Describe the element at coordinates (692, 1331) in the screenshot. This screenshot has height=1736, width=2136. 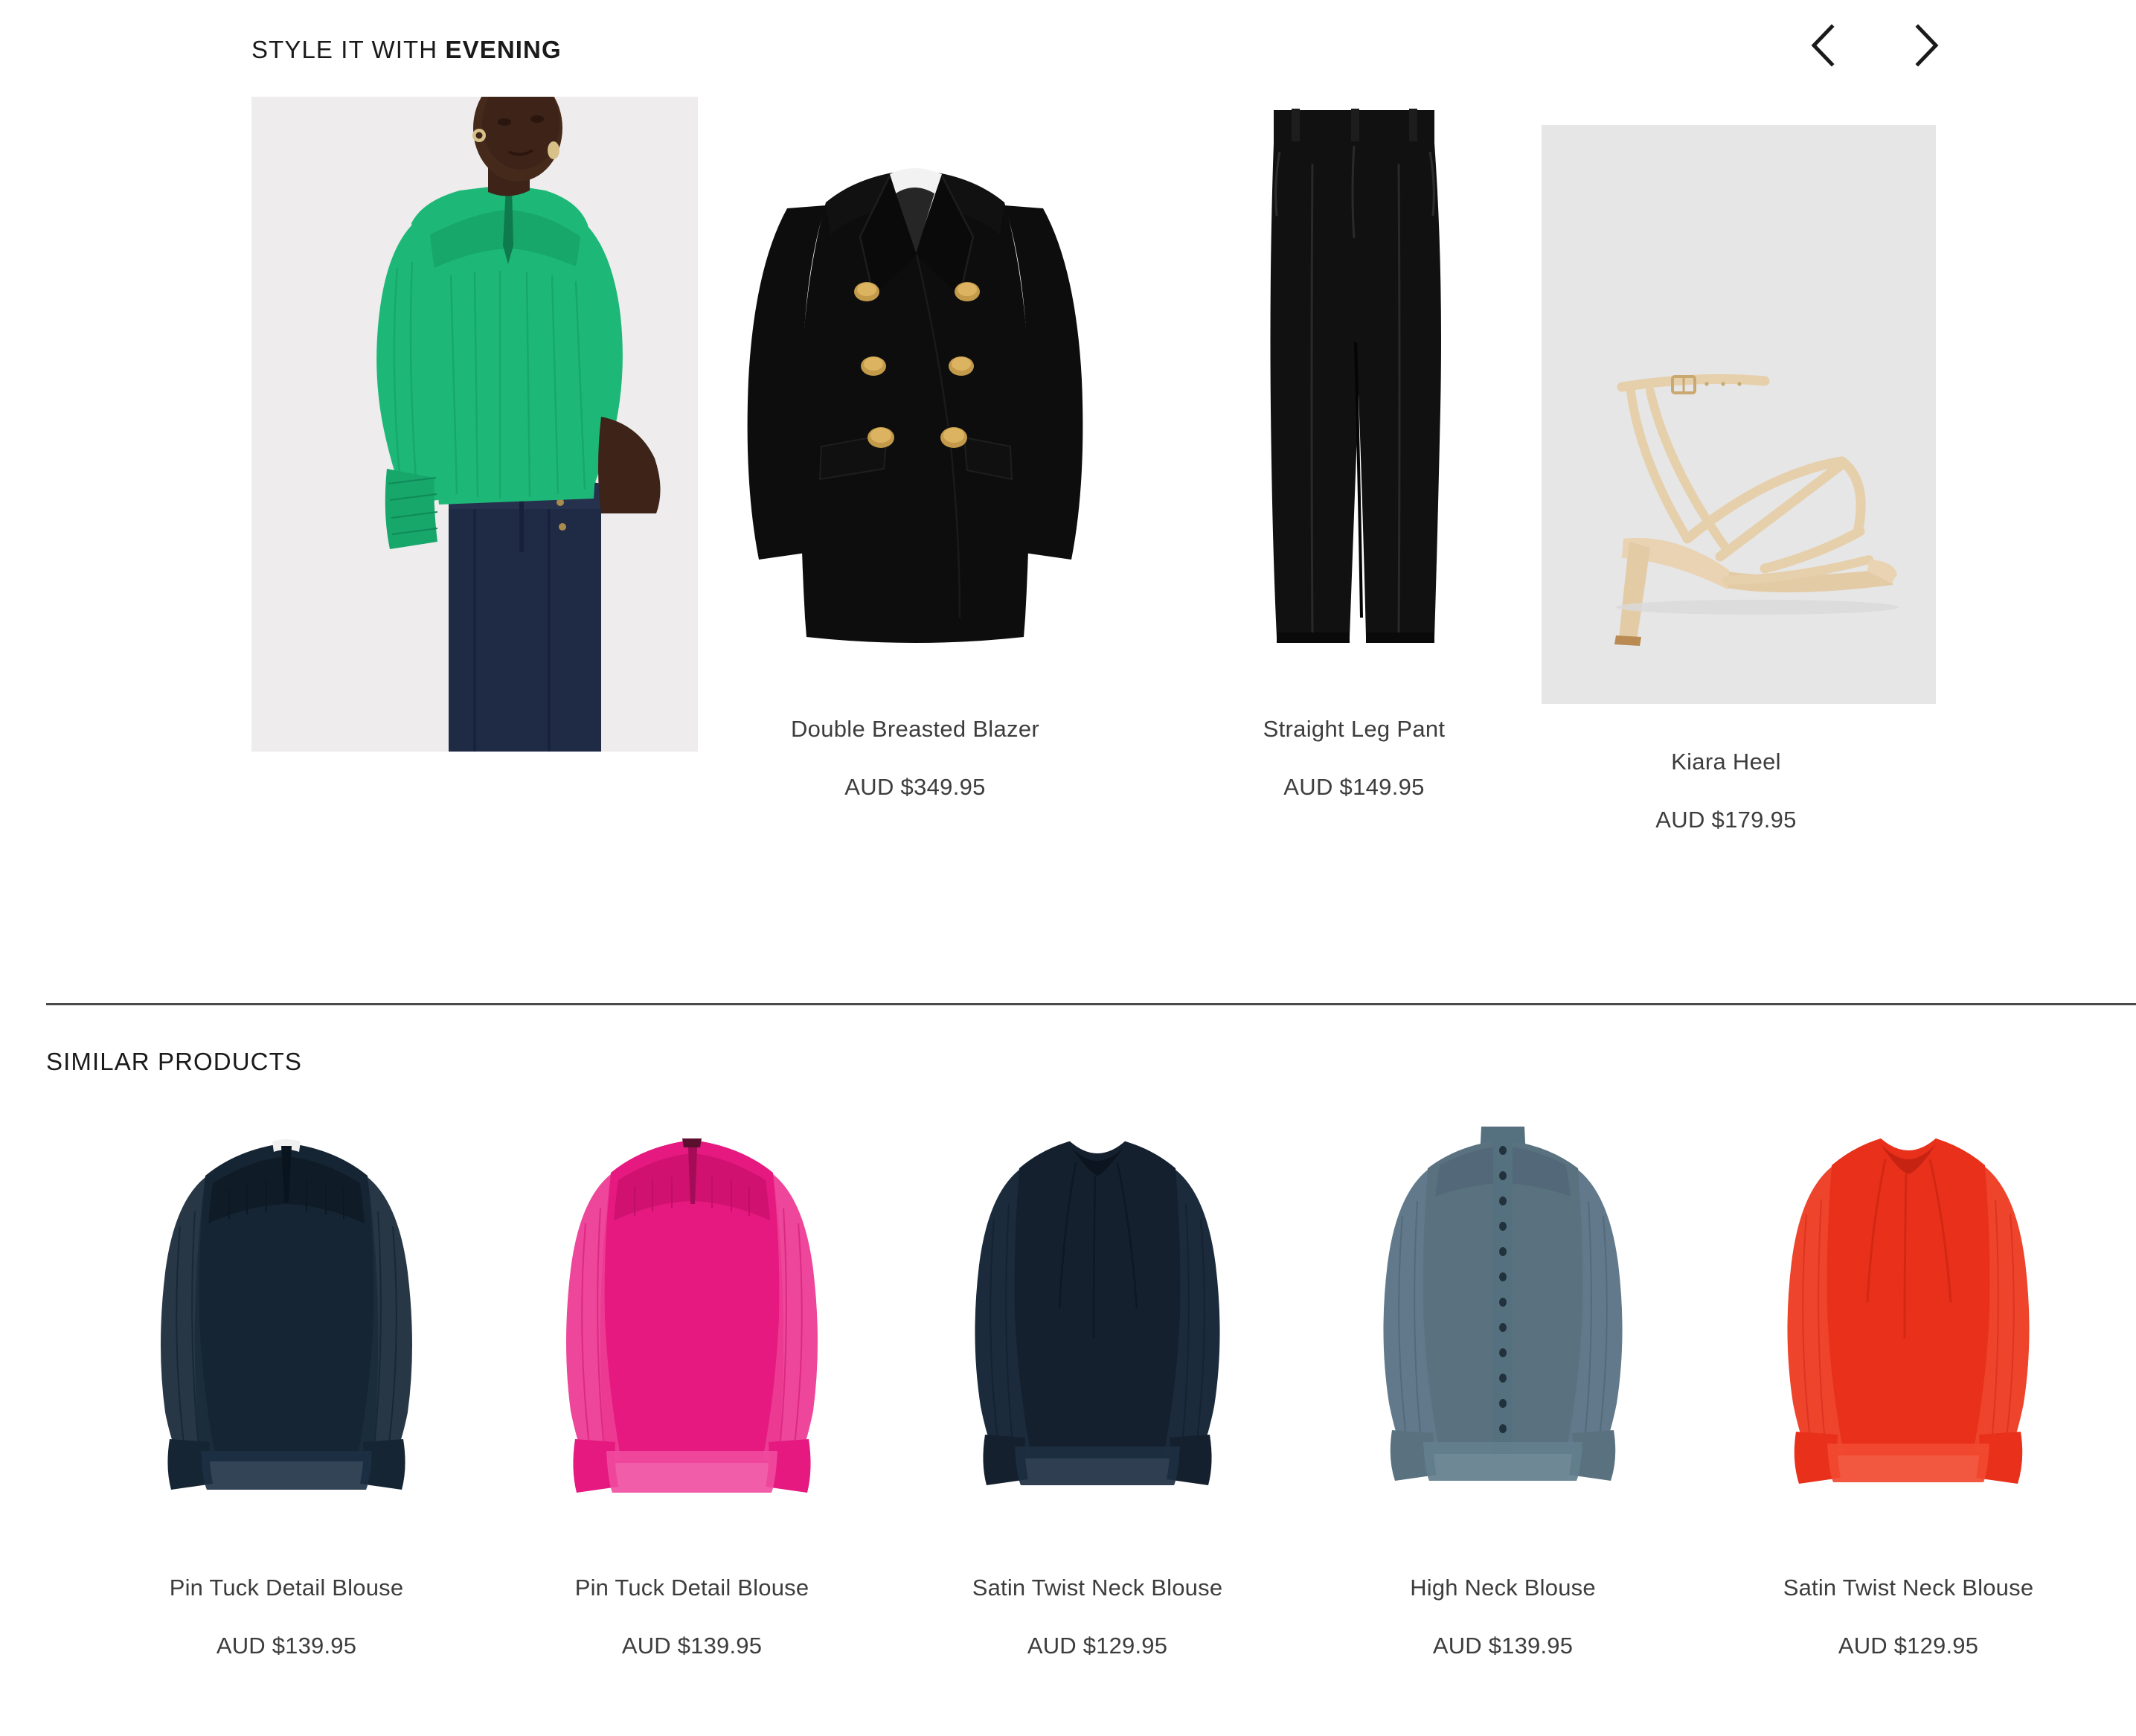
I see `product-image-pink-pin-tuck-detail-blouse` at that location.